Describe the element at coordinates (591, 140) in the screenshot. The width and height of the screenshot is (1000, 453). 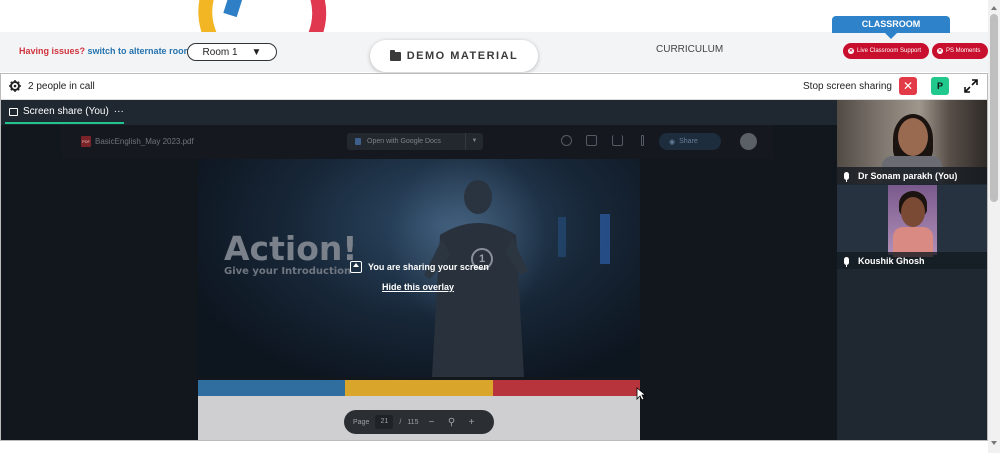
I see `print-icon` at that location.